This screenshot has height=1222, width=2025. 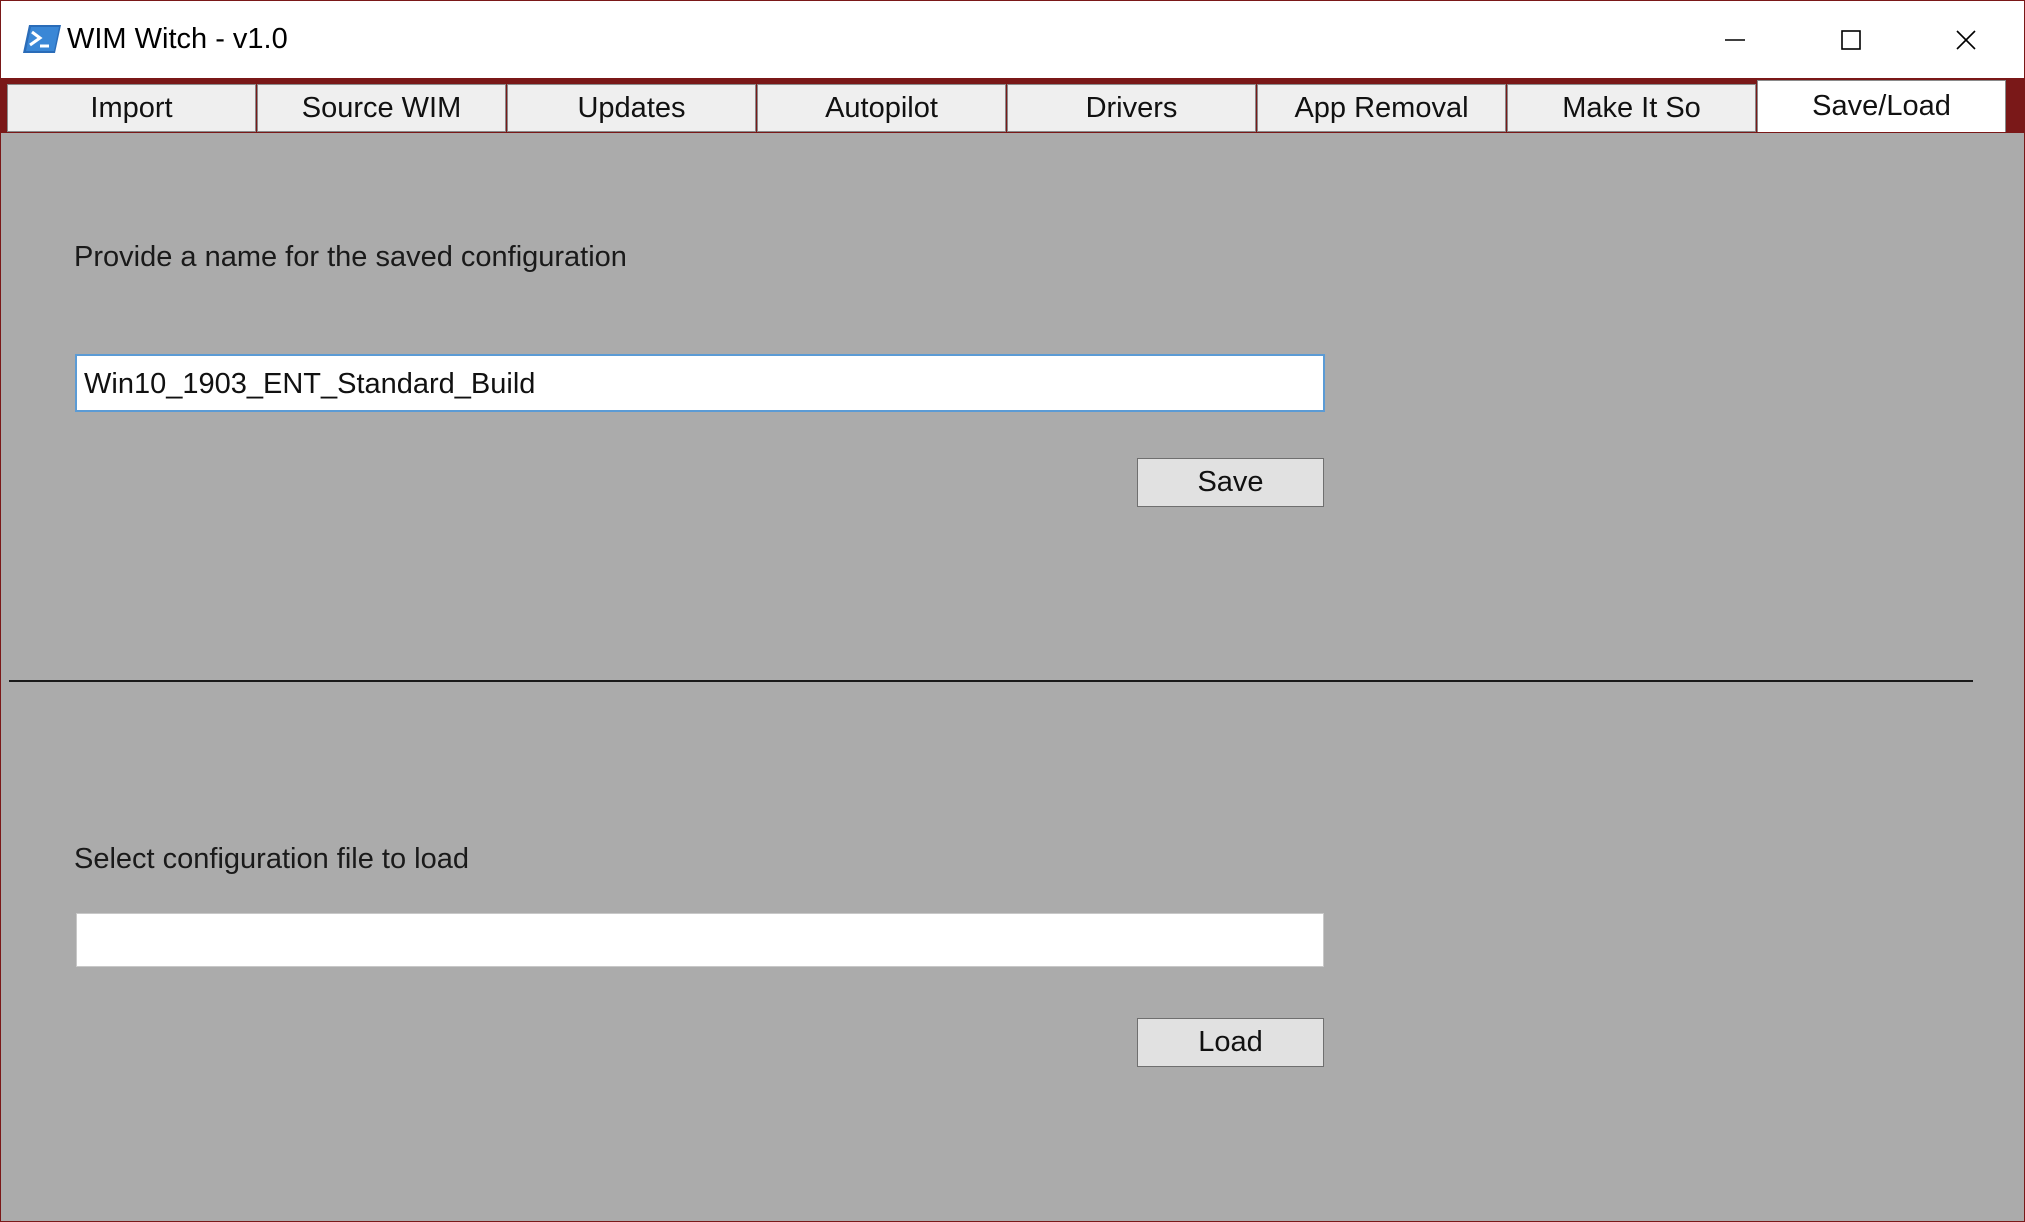 I want to click on save-button: Save, so click(x=1230, y=482).